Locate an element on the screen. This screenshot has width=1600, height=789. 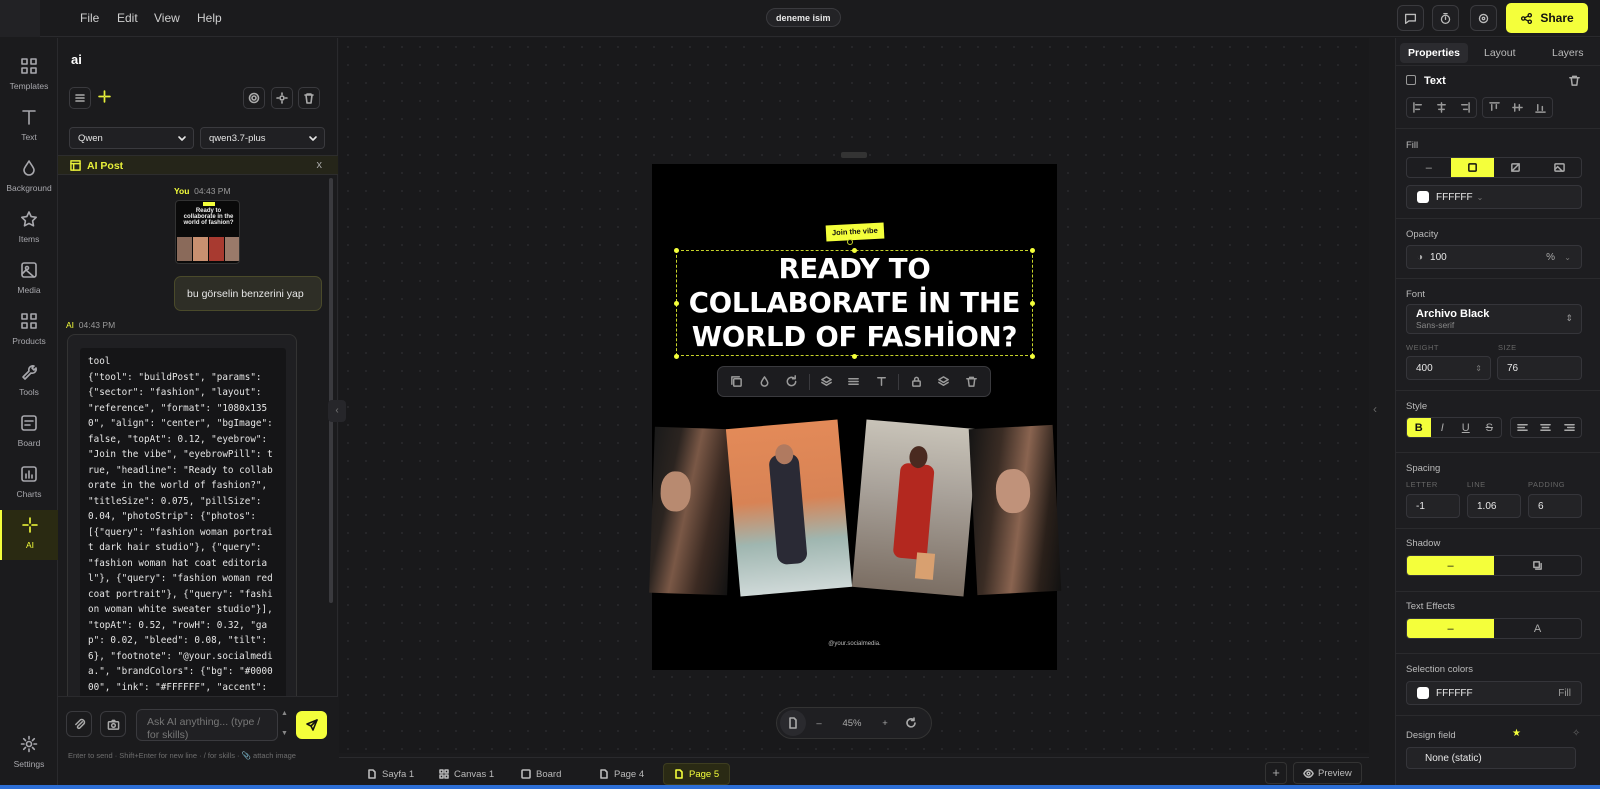
rail-templates: Templates is located at coordinates (29, 75).